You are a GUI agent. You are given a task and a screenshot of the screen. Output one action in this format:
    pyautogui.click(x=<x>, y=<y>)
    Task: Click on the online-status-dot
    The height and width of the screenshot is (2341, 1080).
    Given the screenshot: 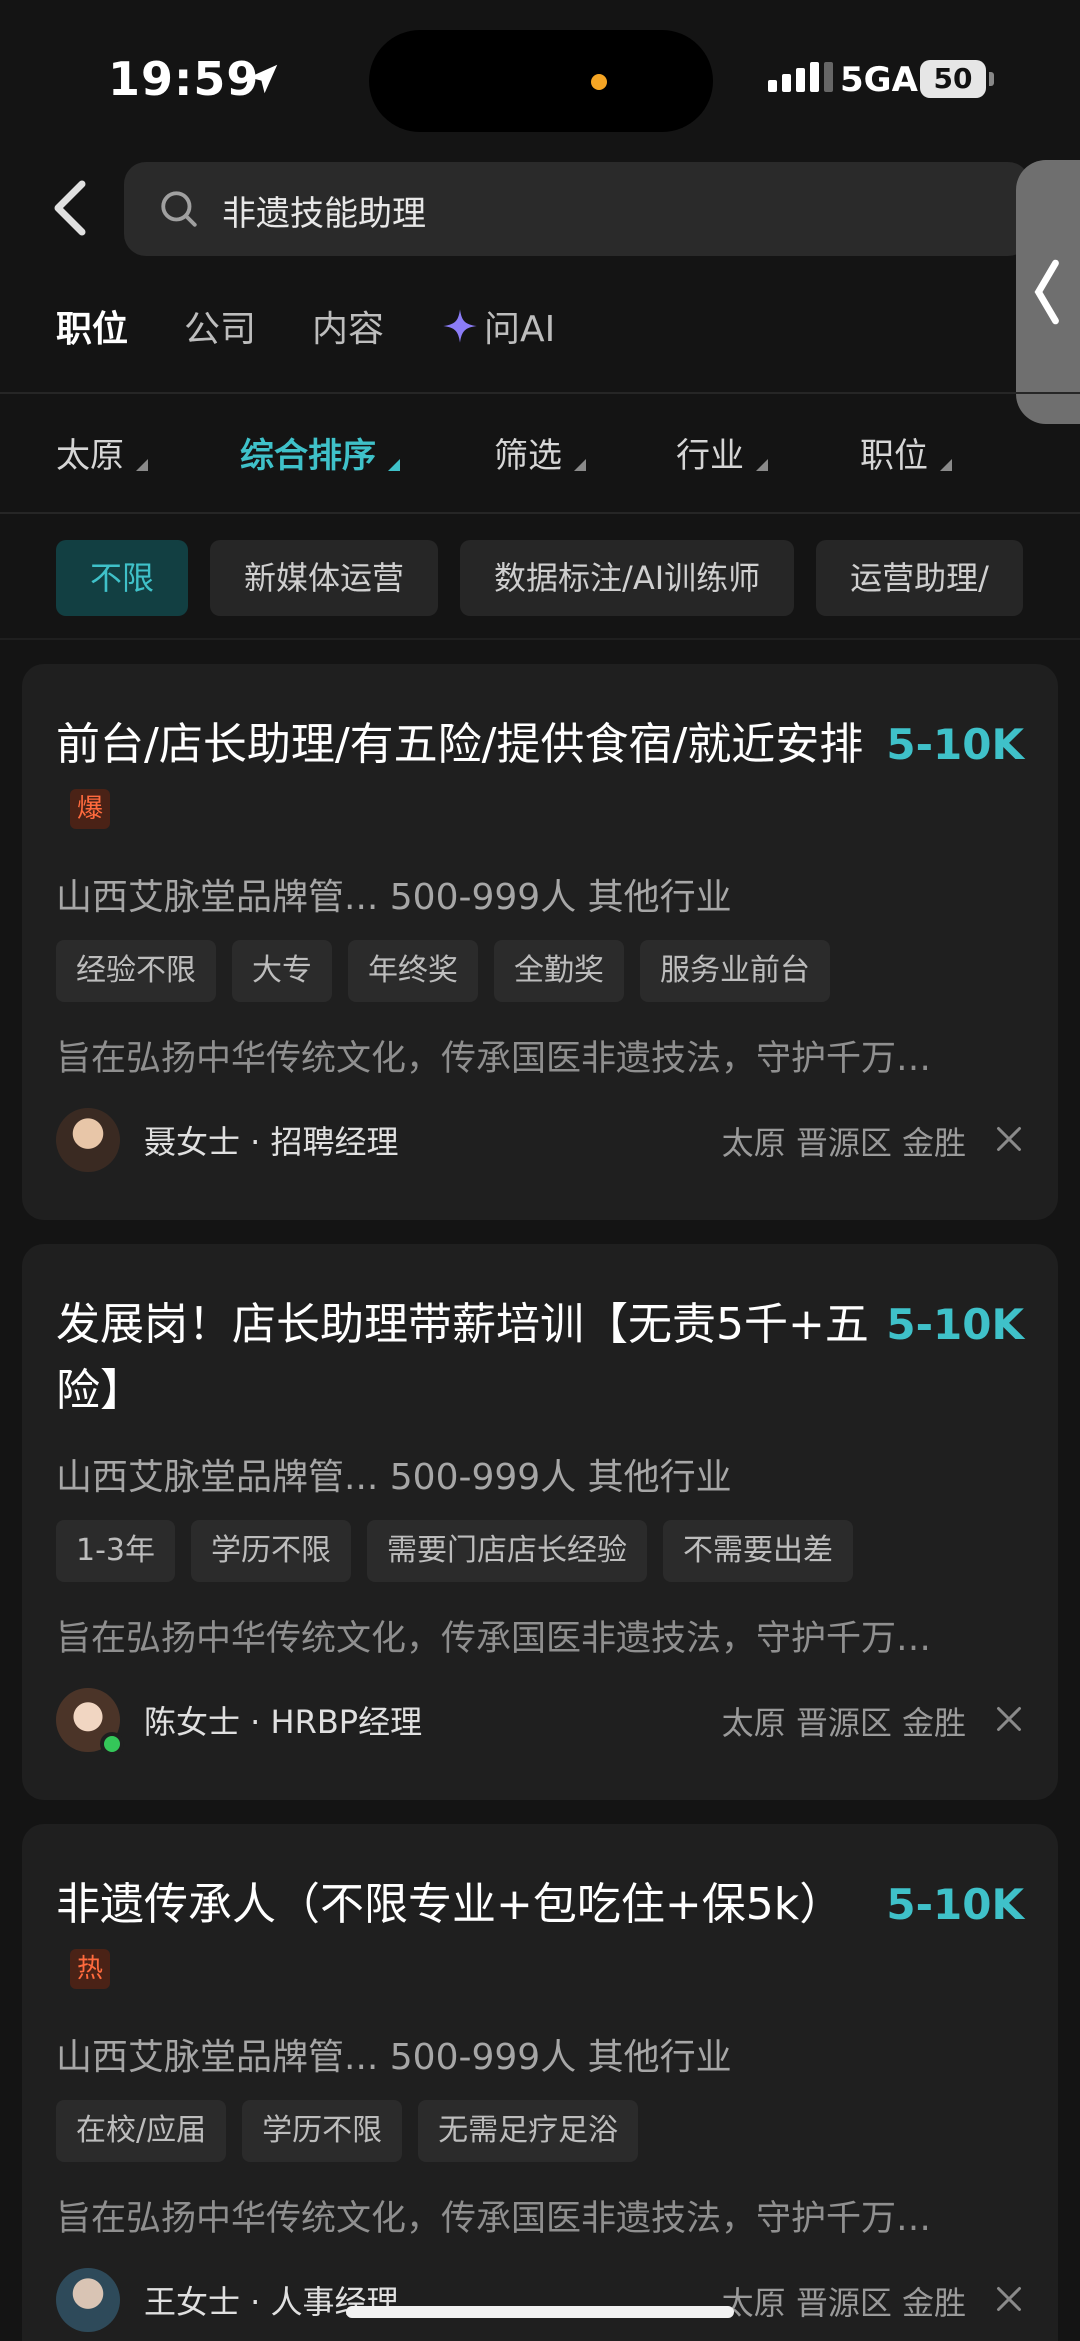 What is the action you would take?
    pyautogui.click(x=112, y=1744)
    